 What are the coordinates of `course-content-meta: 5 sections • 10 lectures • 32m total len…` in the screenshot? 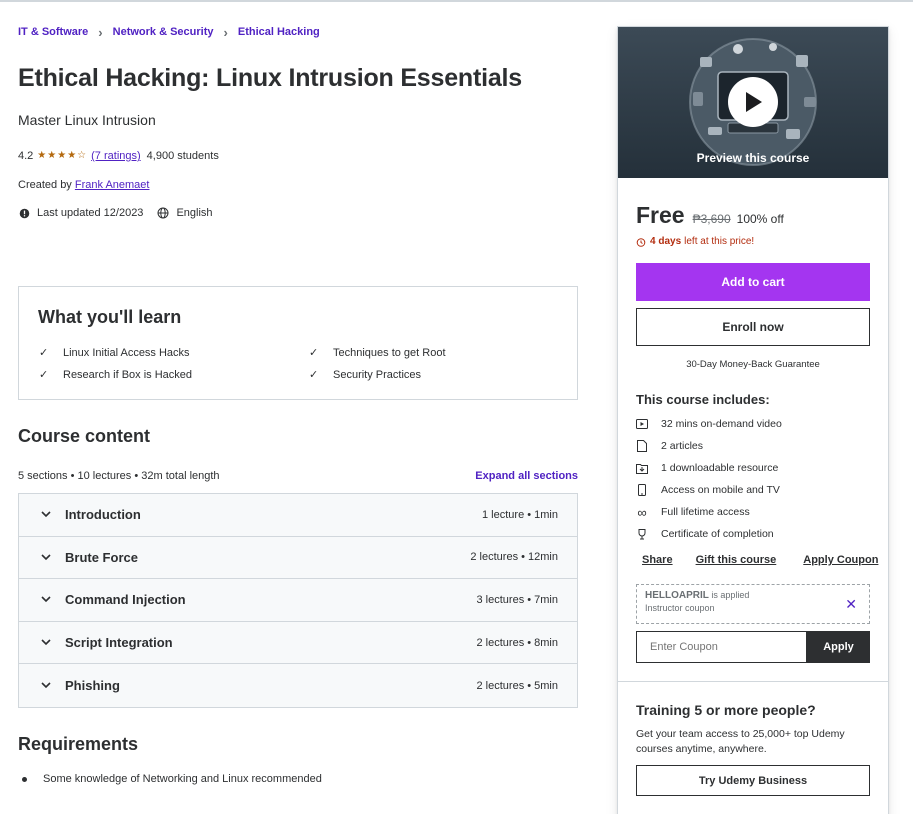 It's located at (119, 476).